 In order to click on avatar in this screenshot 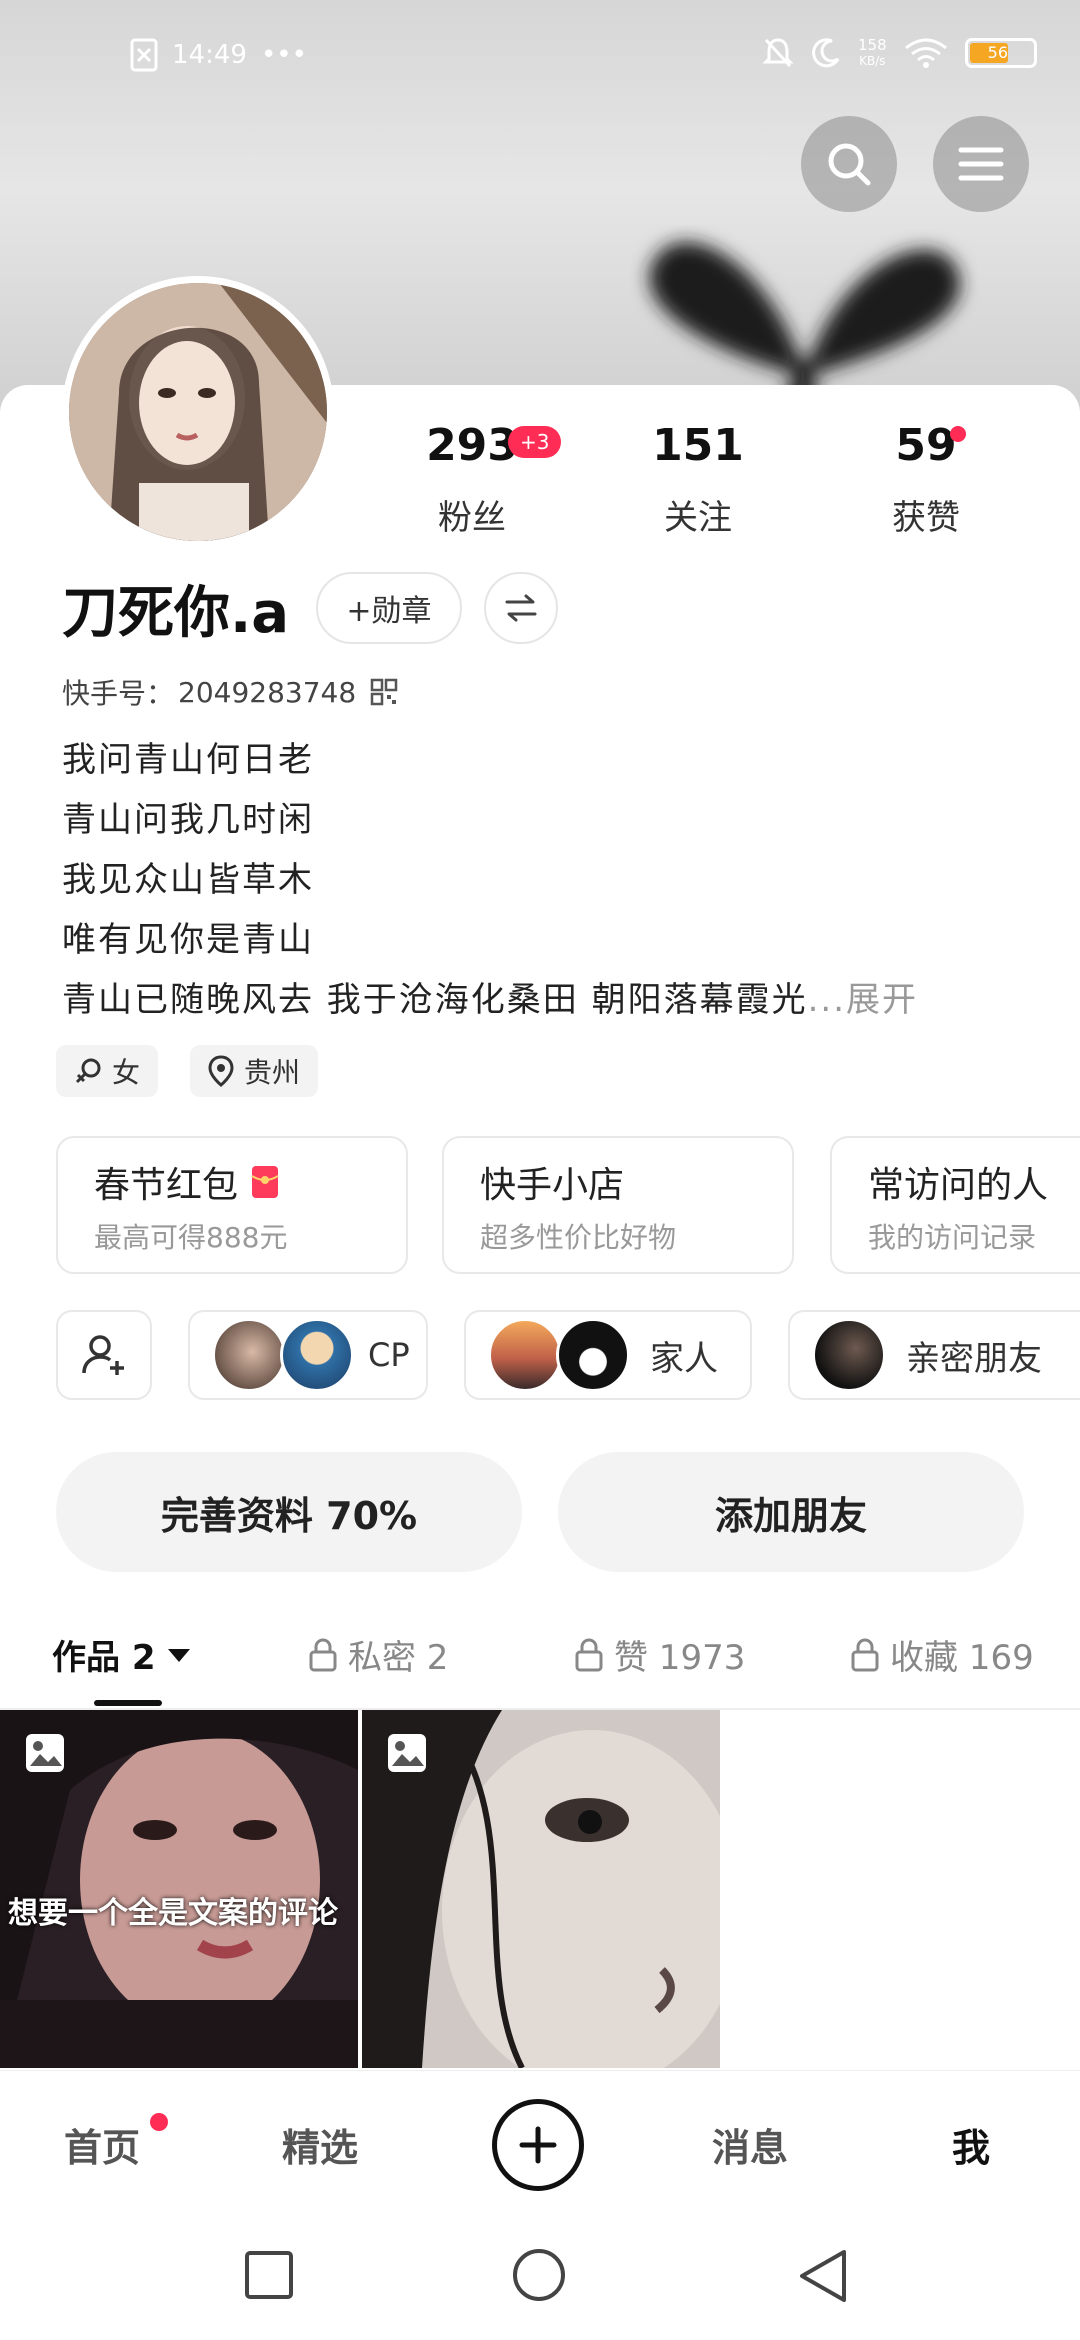, I will do `click(198, 412)`.